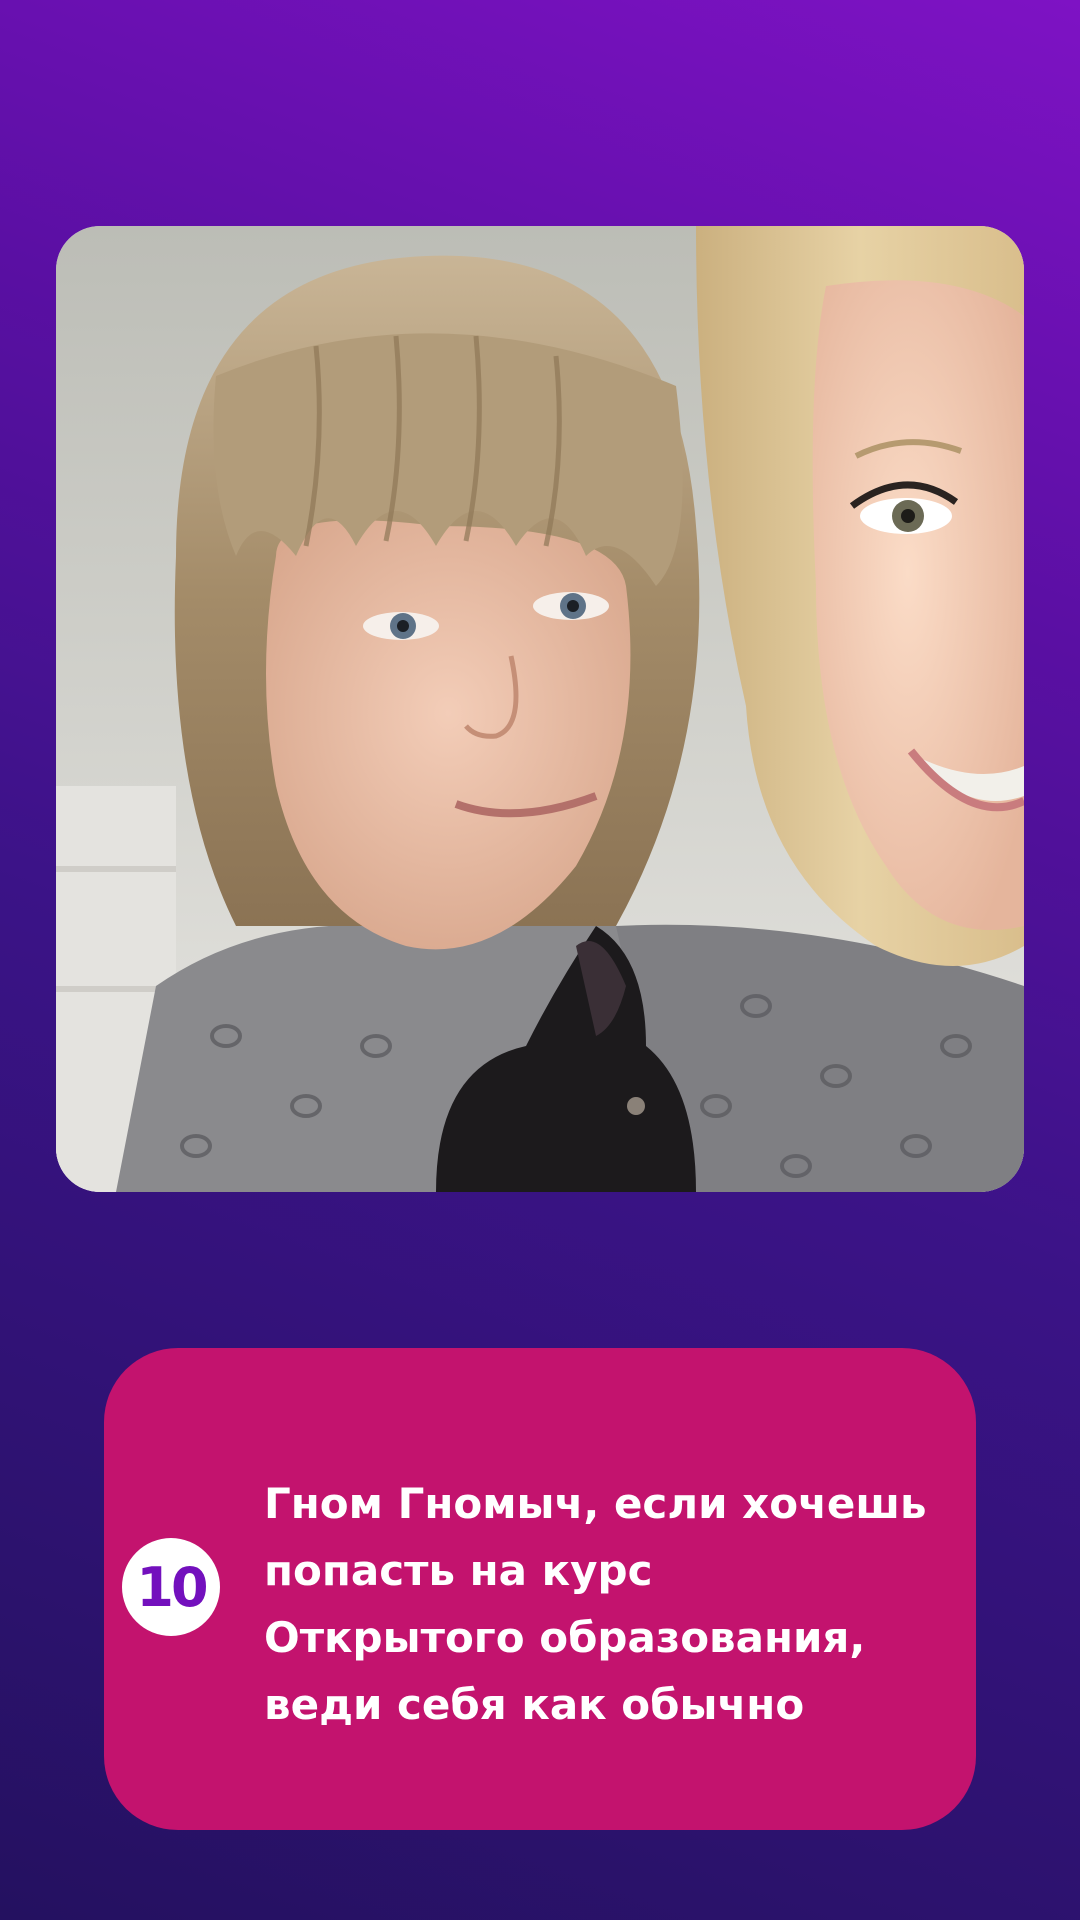 The height and width of the screenshot is (1920, 1080). What do you see at coordinates (595, 1503) in the screenshot?
I see `caption-line-1: Гном Гномыч, если хочешь` at bounding box center [595, 1503].